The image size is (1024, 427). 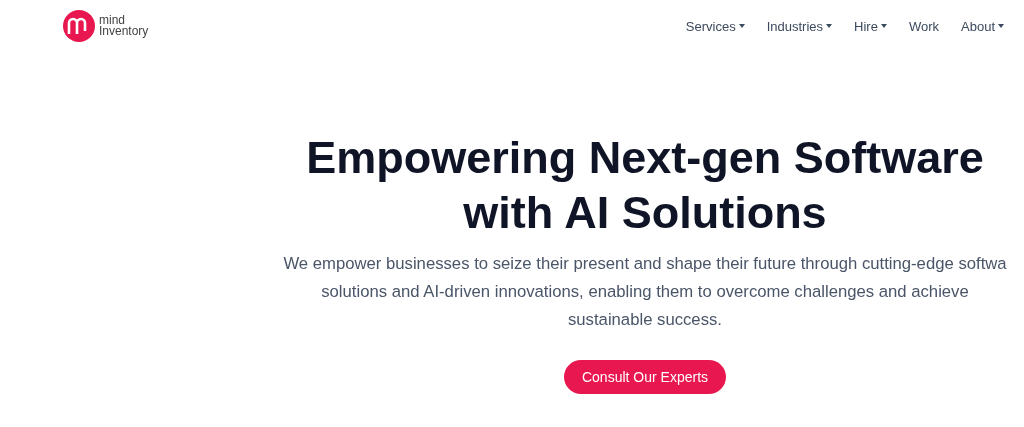 I want to click on nav-link: Work, so click(x=923, y=26).